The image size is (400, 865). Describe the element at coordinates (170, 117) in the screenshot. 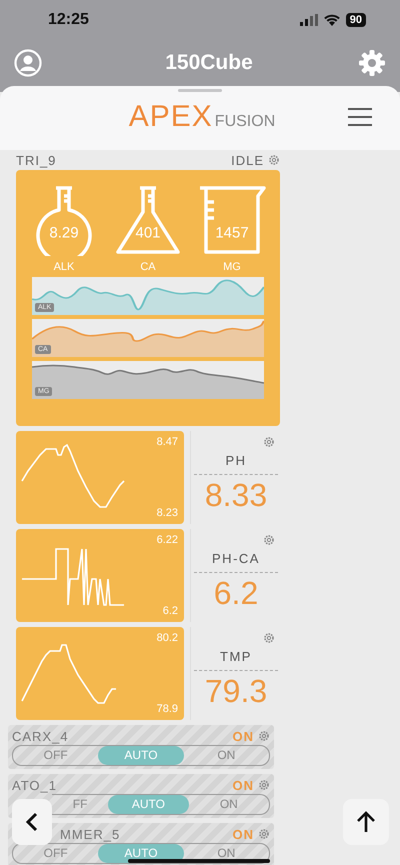

I see `logo-brand: APEX` at that location.